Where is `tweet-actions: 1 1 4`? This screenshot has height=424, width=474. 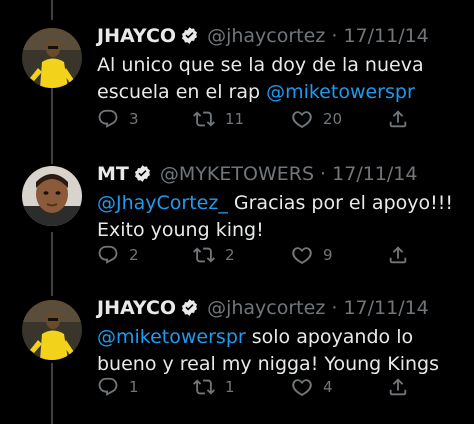 tweet-actions: 1 1 4 is located at coordinates (262, 388).